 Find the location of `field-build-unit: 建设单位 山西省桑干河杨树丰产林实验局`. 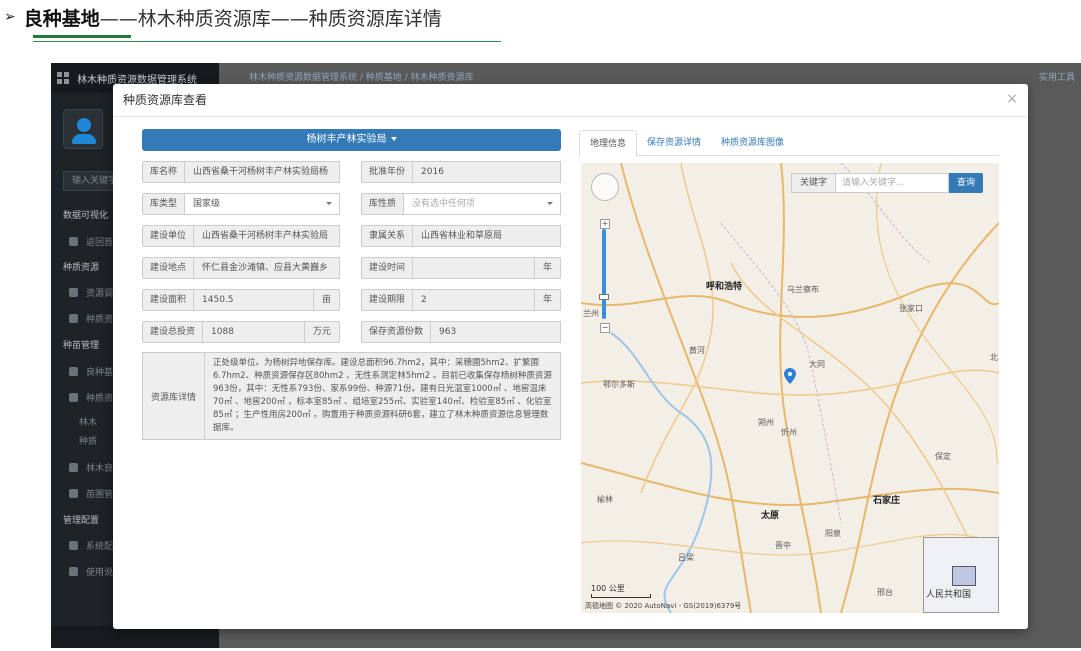

field-build-unit: 建设单位 山西省桑干河杨树丰产林实验局 is located at coordinates (241, 236).